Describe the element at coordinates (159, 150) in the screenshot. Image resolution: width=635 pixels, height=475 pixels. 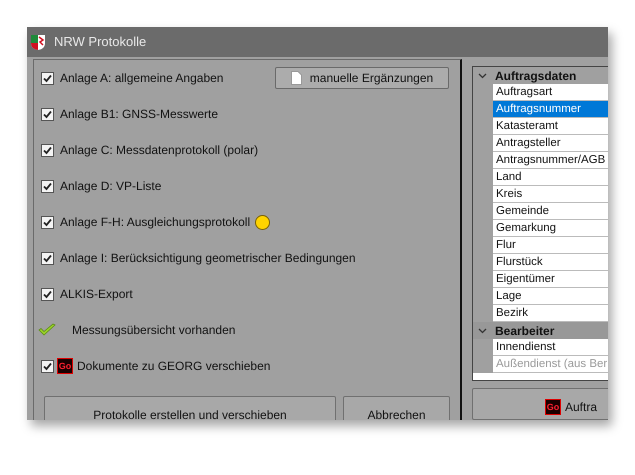
I see `option-label: Anlage C: Messdatenprotokoll (polar)` at that location.